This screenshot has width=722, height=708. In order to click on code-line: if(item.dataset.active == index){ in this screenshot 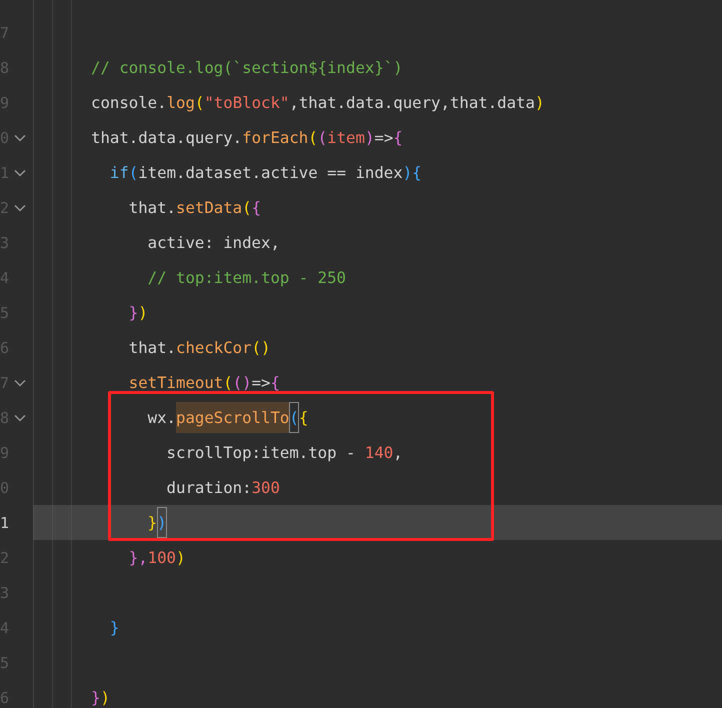, I will do `click(265, 173)`.